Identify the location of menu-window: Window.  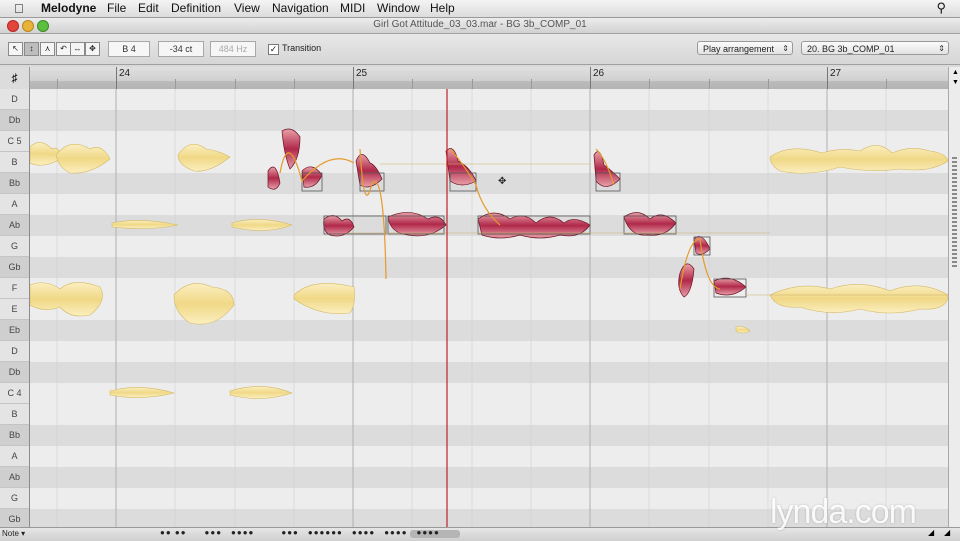
(398, 8).